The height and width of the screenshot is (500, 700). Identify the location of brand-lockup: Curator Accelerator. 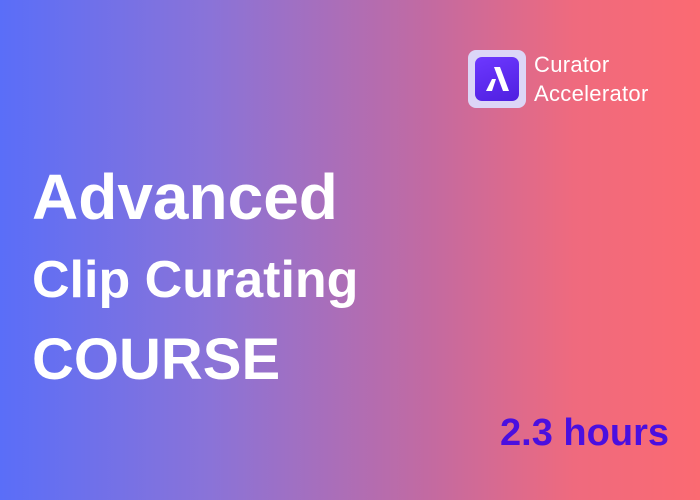
(558, 79).